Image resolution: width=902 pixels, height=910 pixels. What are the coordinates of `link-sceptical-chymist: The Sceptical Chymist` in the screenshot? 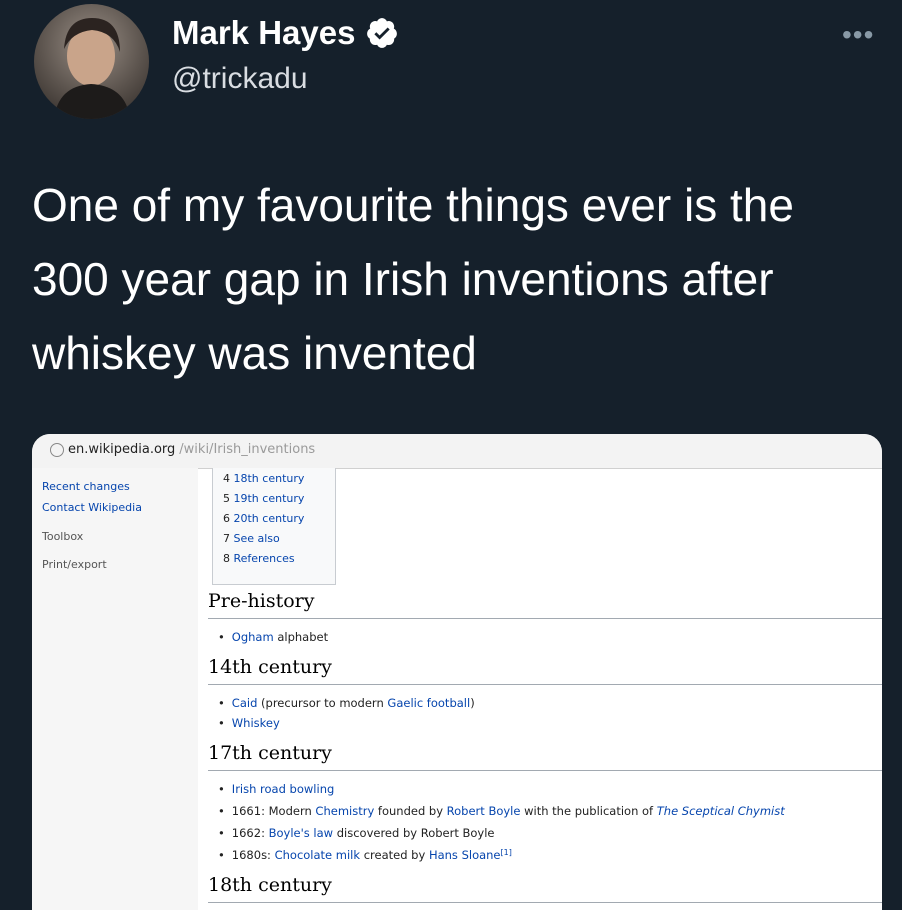 It's located at (720, 811).